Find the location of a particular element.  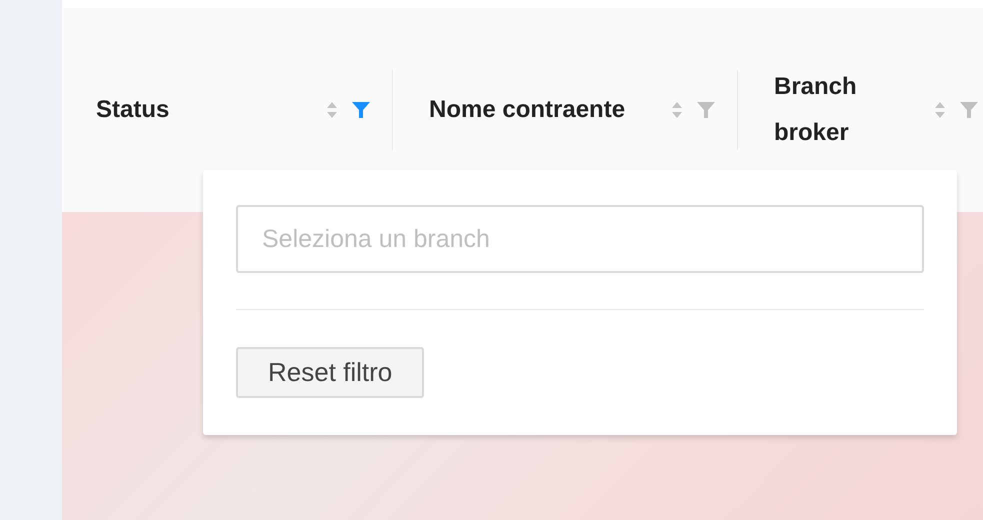

column-header: Branch broker is located at coordinates (816, 110).